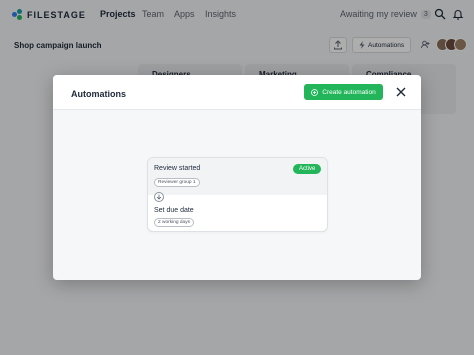 The image size is (474, 355). Describe the element at coordinates (307, 169) in the screenshot. I see `status-badge: Active` at that location.